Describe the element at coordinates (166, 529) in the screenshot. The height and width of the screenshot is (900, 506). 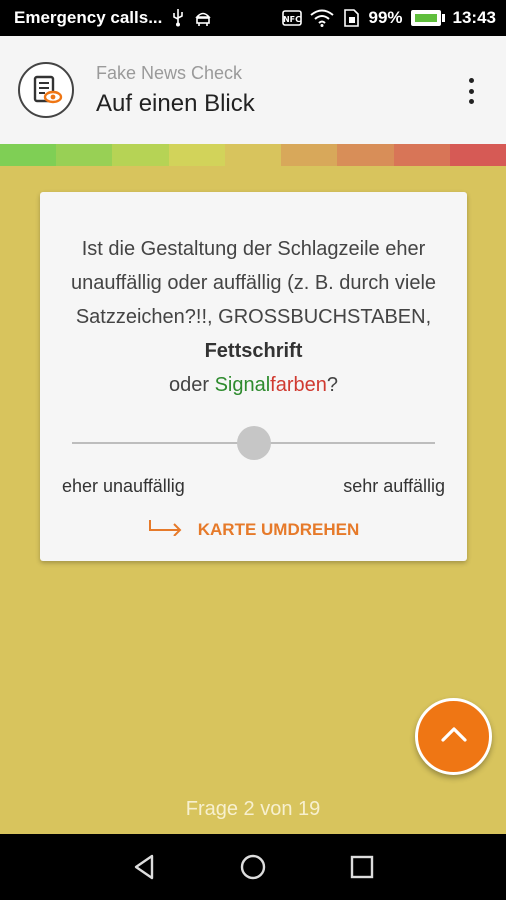
I see `flip-arrow-icon` at that location.